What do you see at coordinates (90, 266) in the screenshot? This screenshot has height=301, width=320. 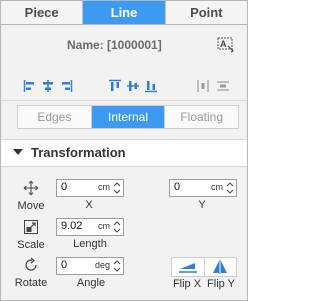 I see `angle-input: 0 deg` at bounding box center [90, 266].